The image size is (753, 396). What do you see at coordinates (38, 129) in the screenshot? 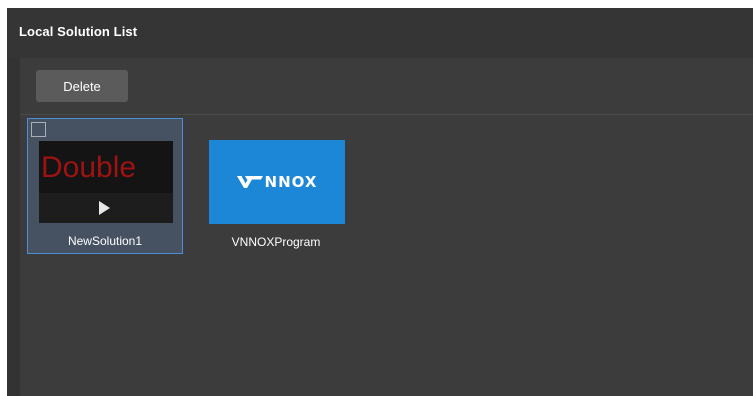
I see `solution-checkbox` at bounding box center [38, 129].